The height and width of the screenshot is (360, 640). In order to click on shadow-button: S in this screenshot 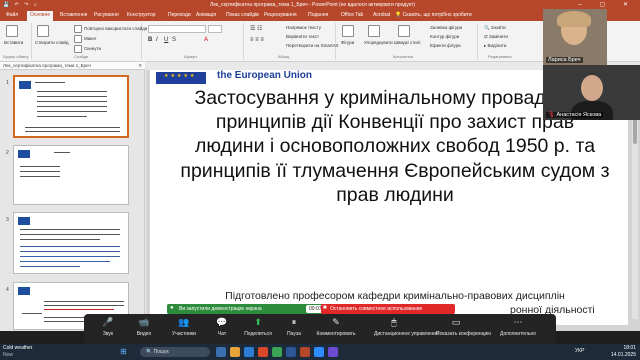, I will do `click(174, 40)`.